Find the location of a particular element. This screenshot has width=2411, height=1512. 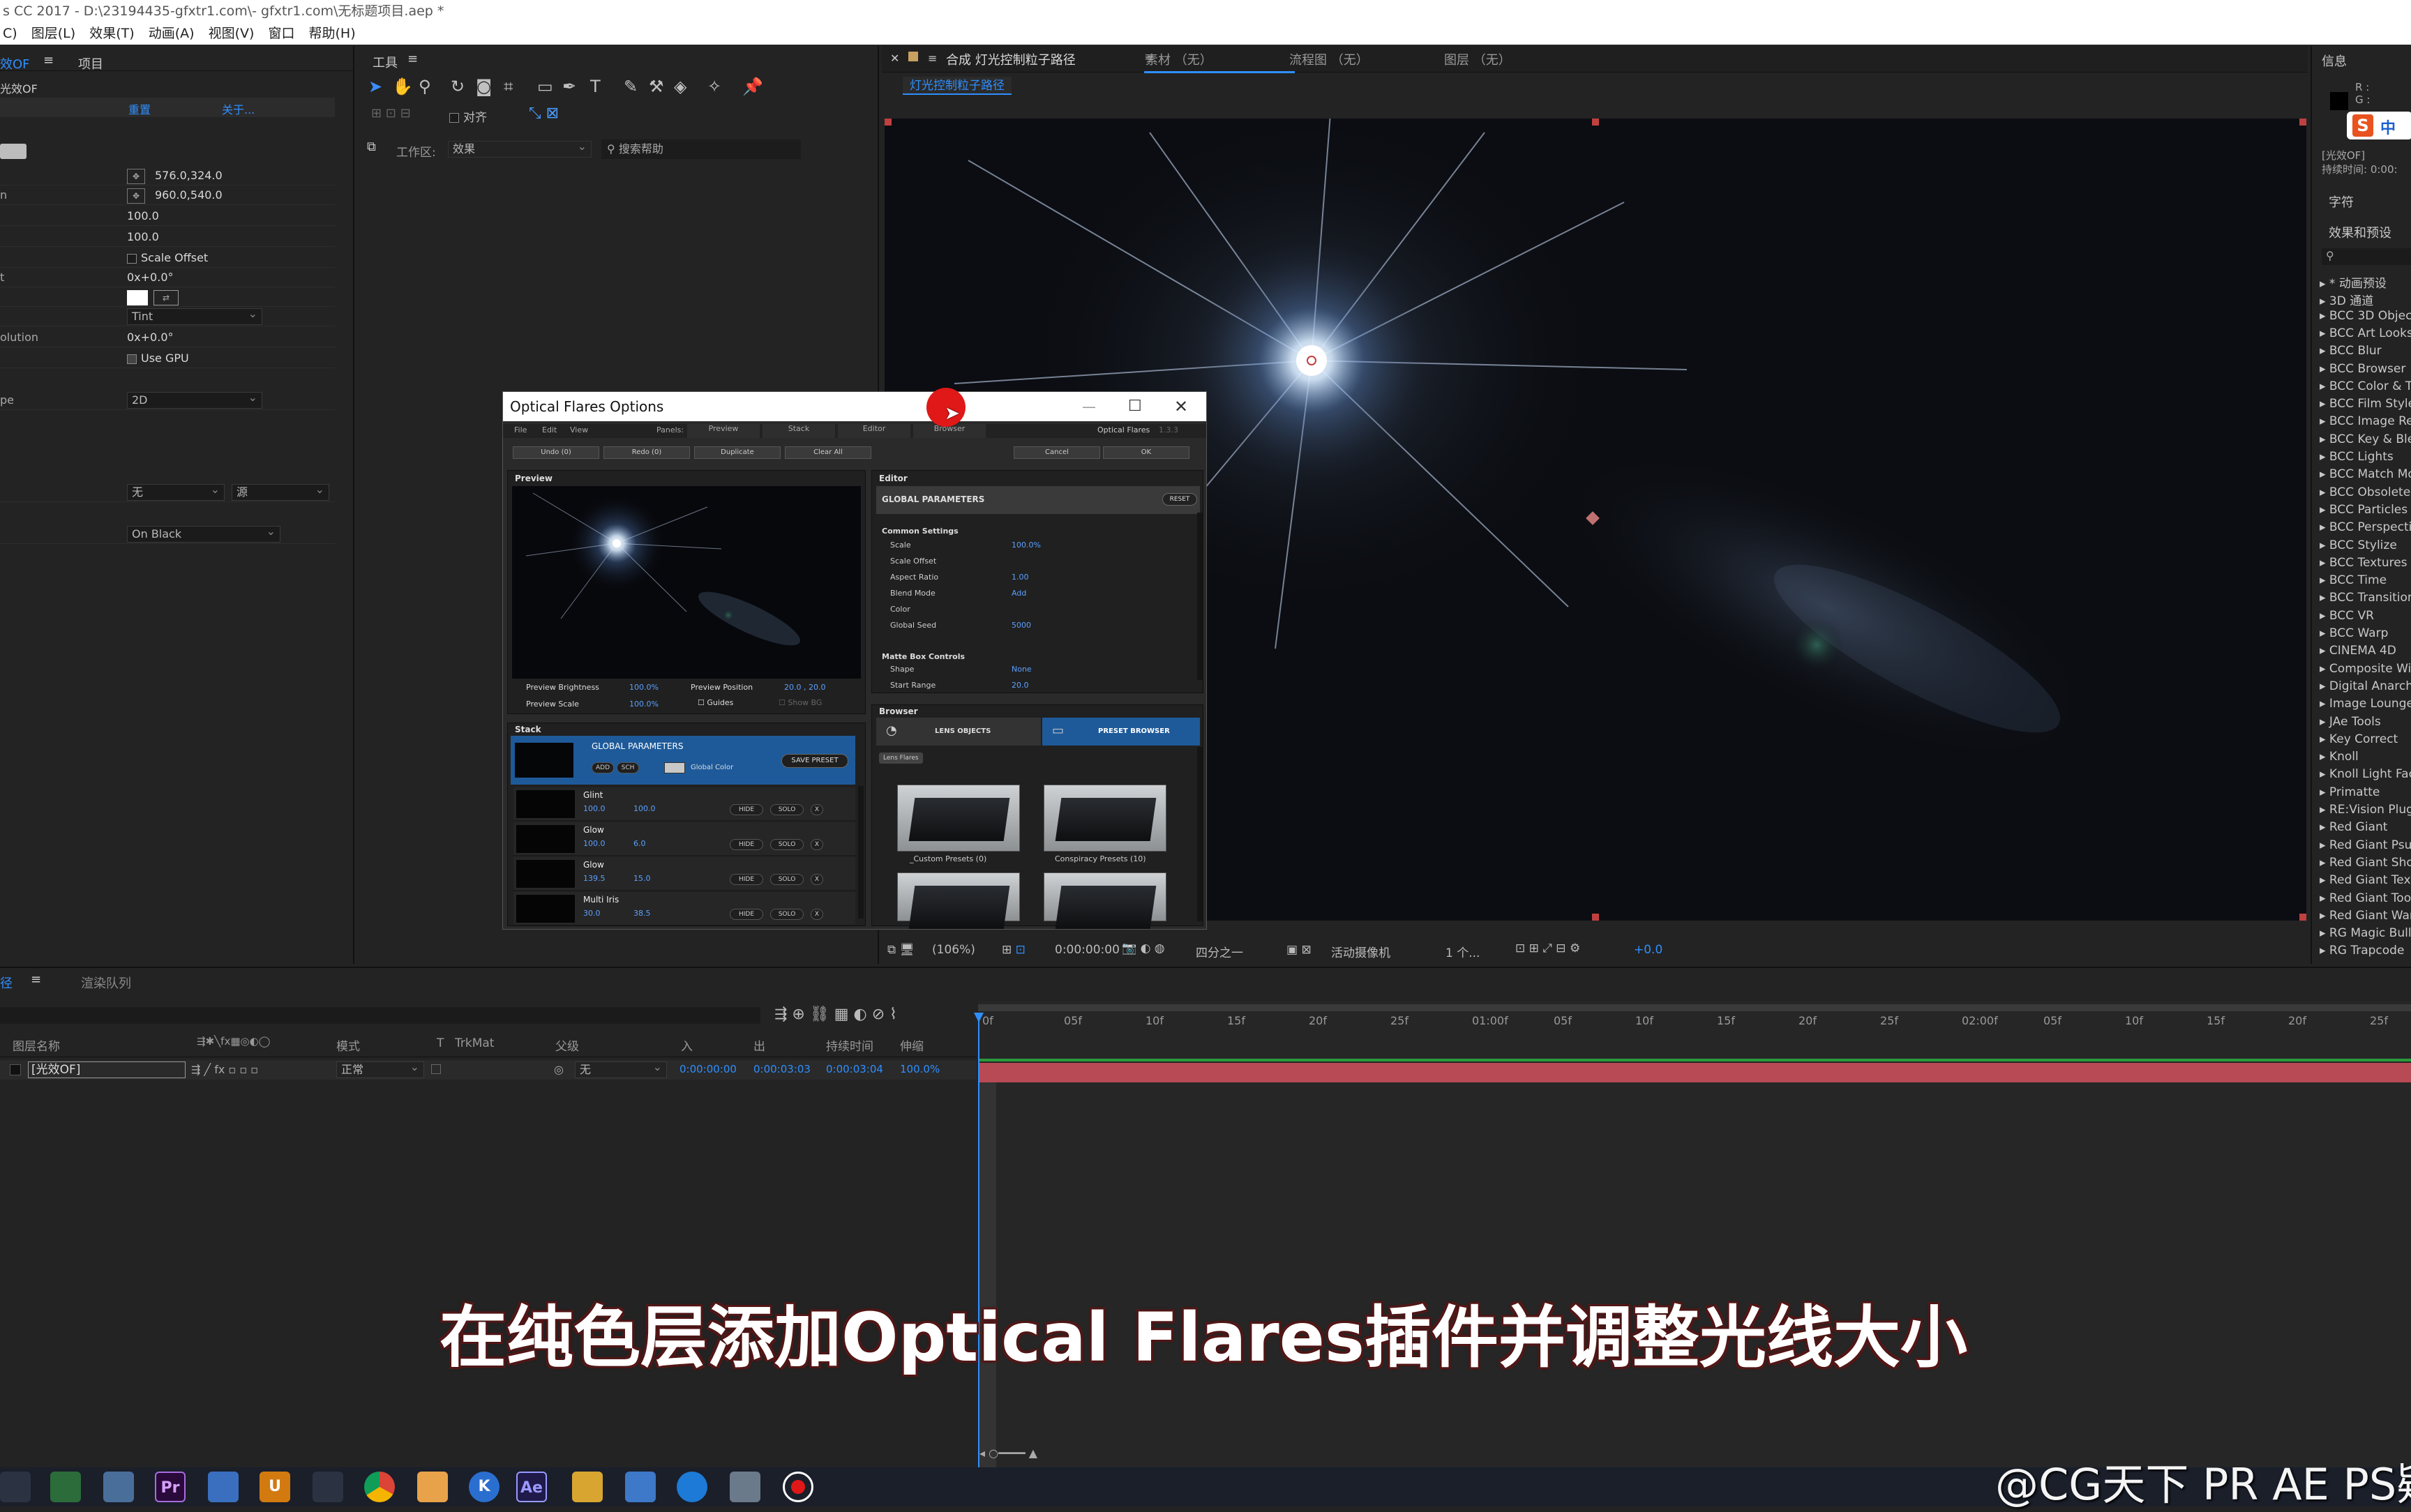

options-button is located at coordinates (13, 151).